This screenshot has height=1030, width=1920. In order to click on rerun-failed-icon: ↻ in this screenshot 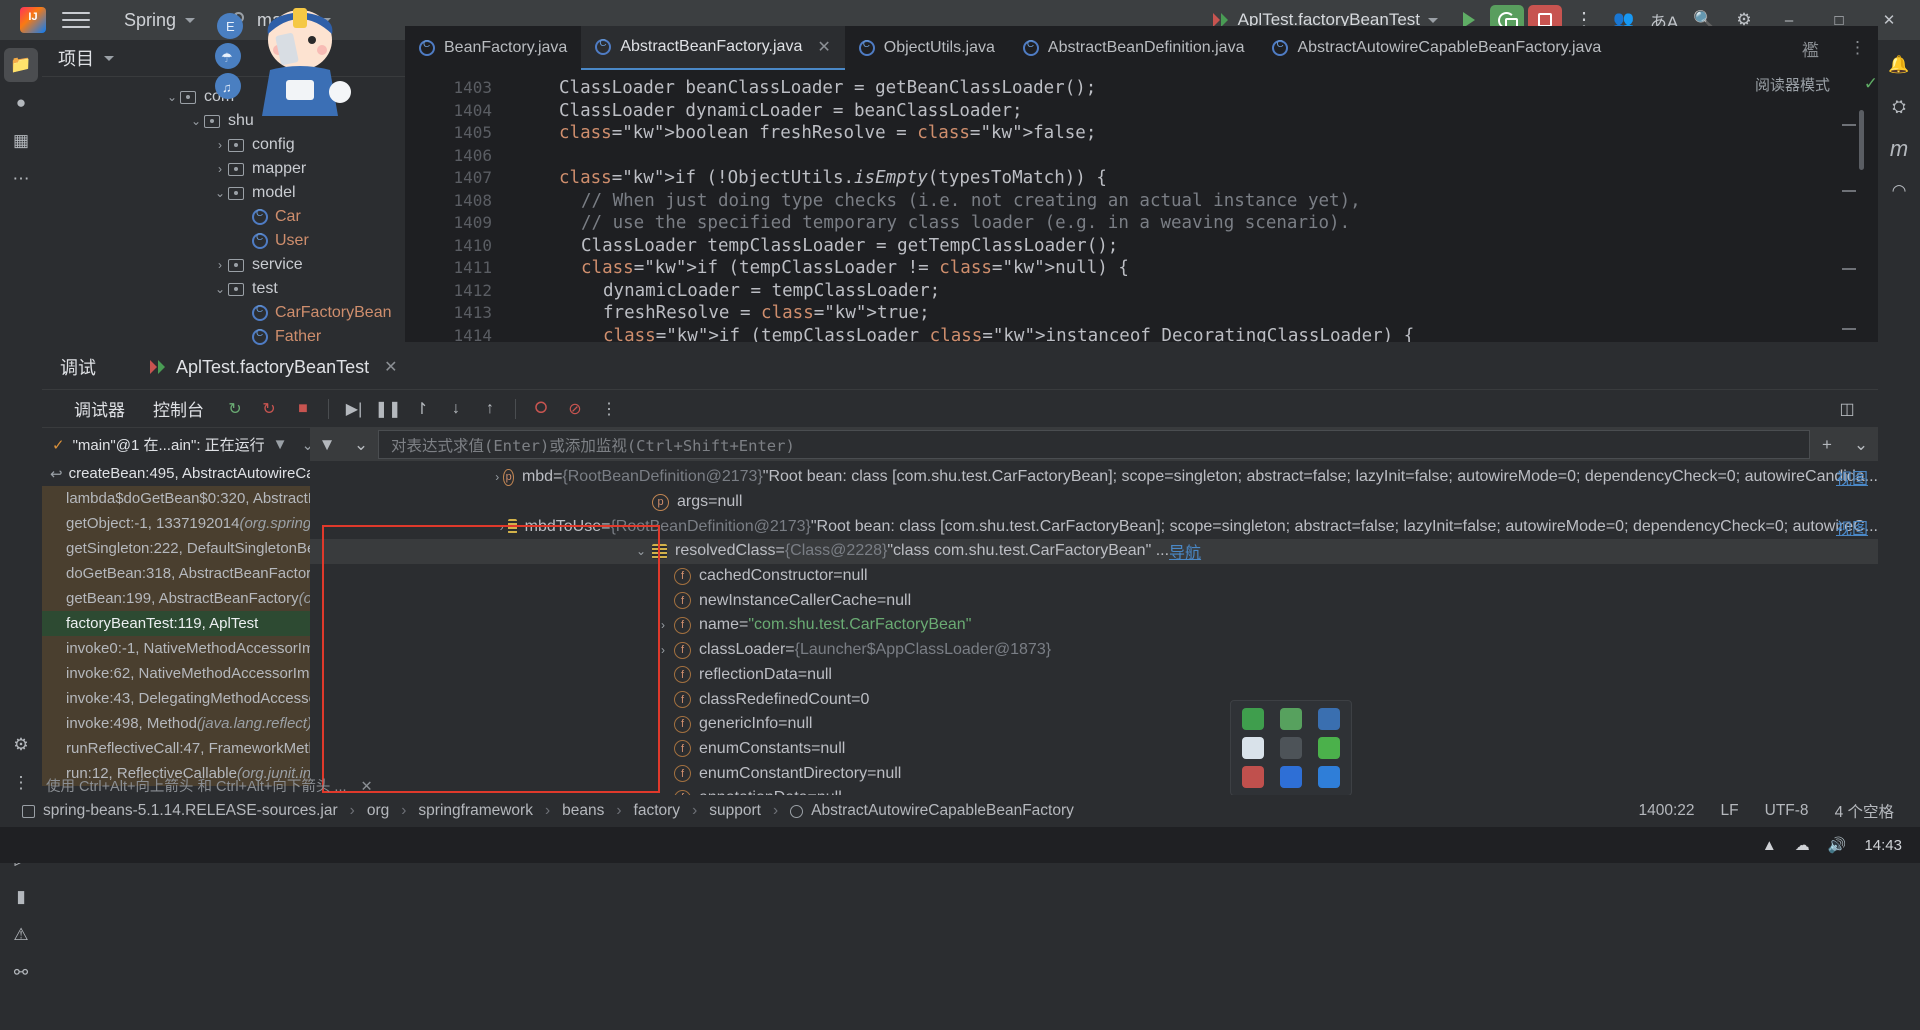, I will do `click(269, 409)`.